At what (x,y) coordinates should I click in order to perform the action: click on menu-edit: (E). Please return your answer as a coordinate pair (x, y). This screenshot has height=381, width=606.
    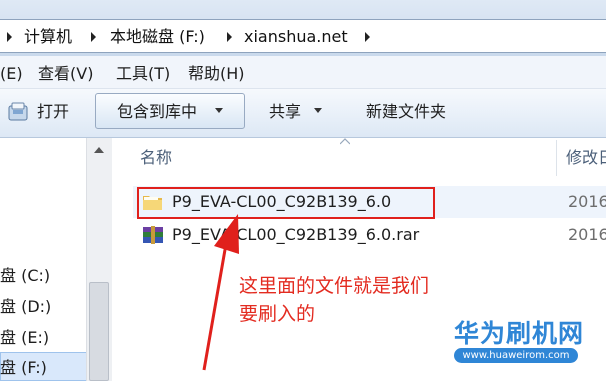
    Looking at the image, I should click on (11, 74).